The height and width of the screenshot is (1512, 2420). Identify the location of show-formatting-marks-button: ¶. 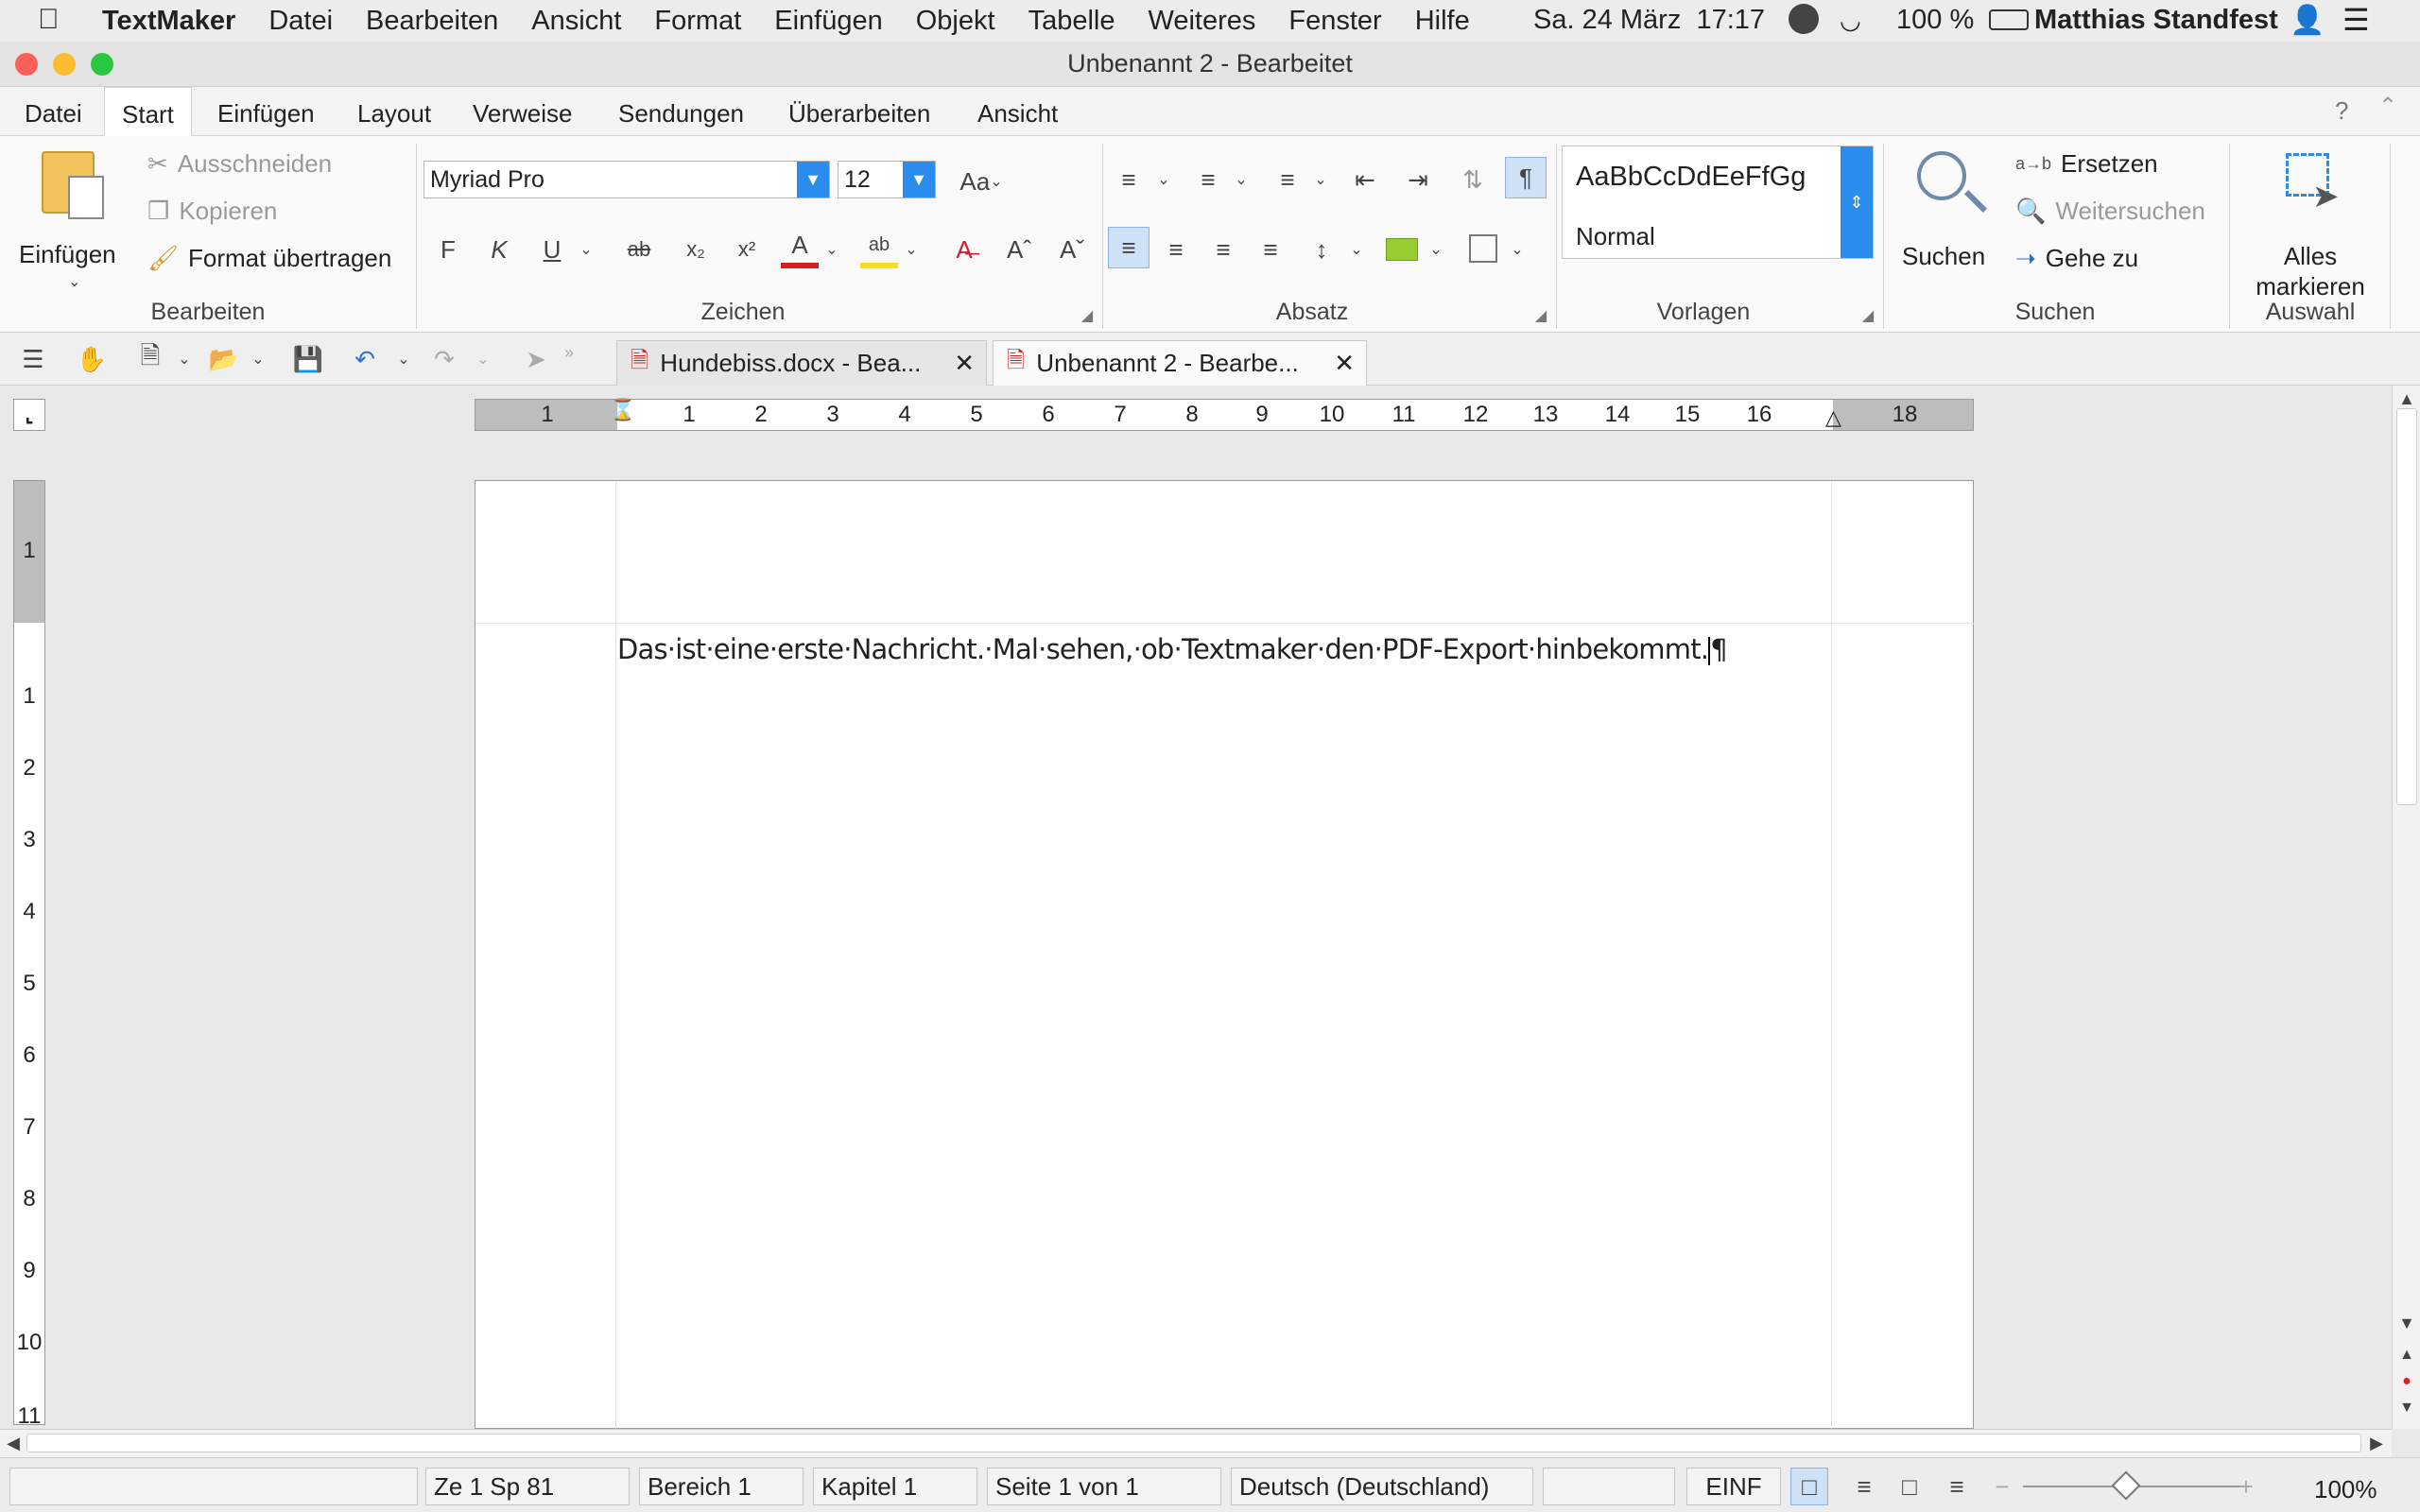
(1526, 177).